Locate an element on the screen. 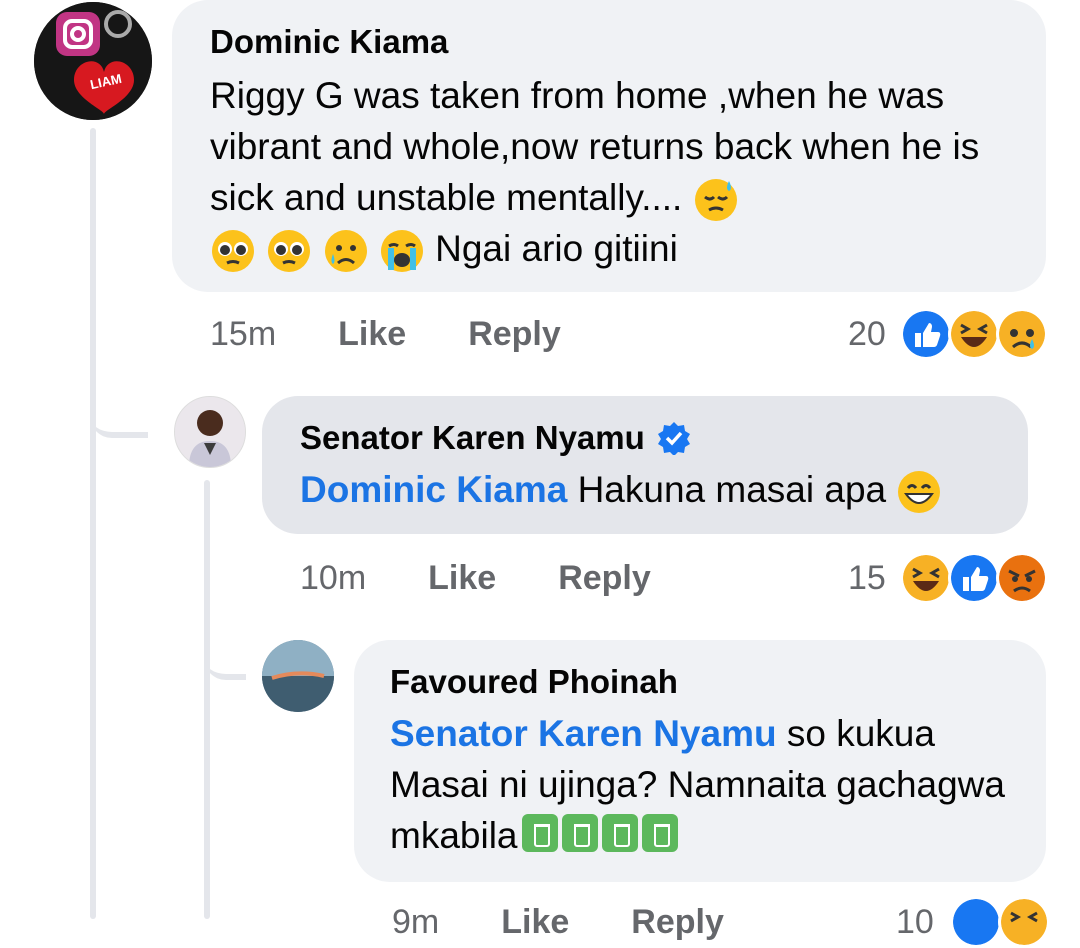  mention-link: Dominic Kiama is located at coordinates (433, 489).